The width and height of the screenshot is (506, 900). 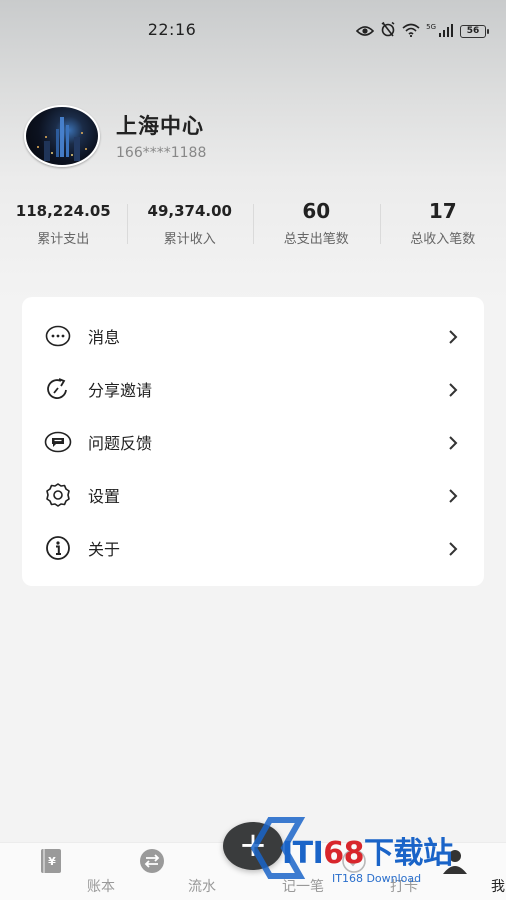 I want to click on menu-item-feedback: 问题反馈, so click(x=253, y=441).